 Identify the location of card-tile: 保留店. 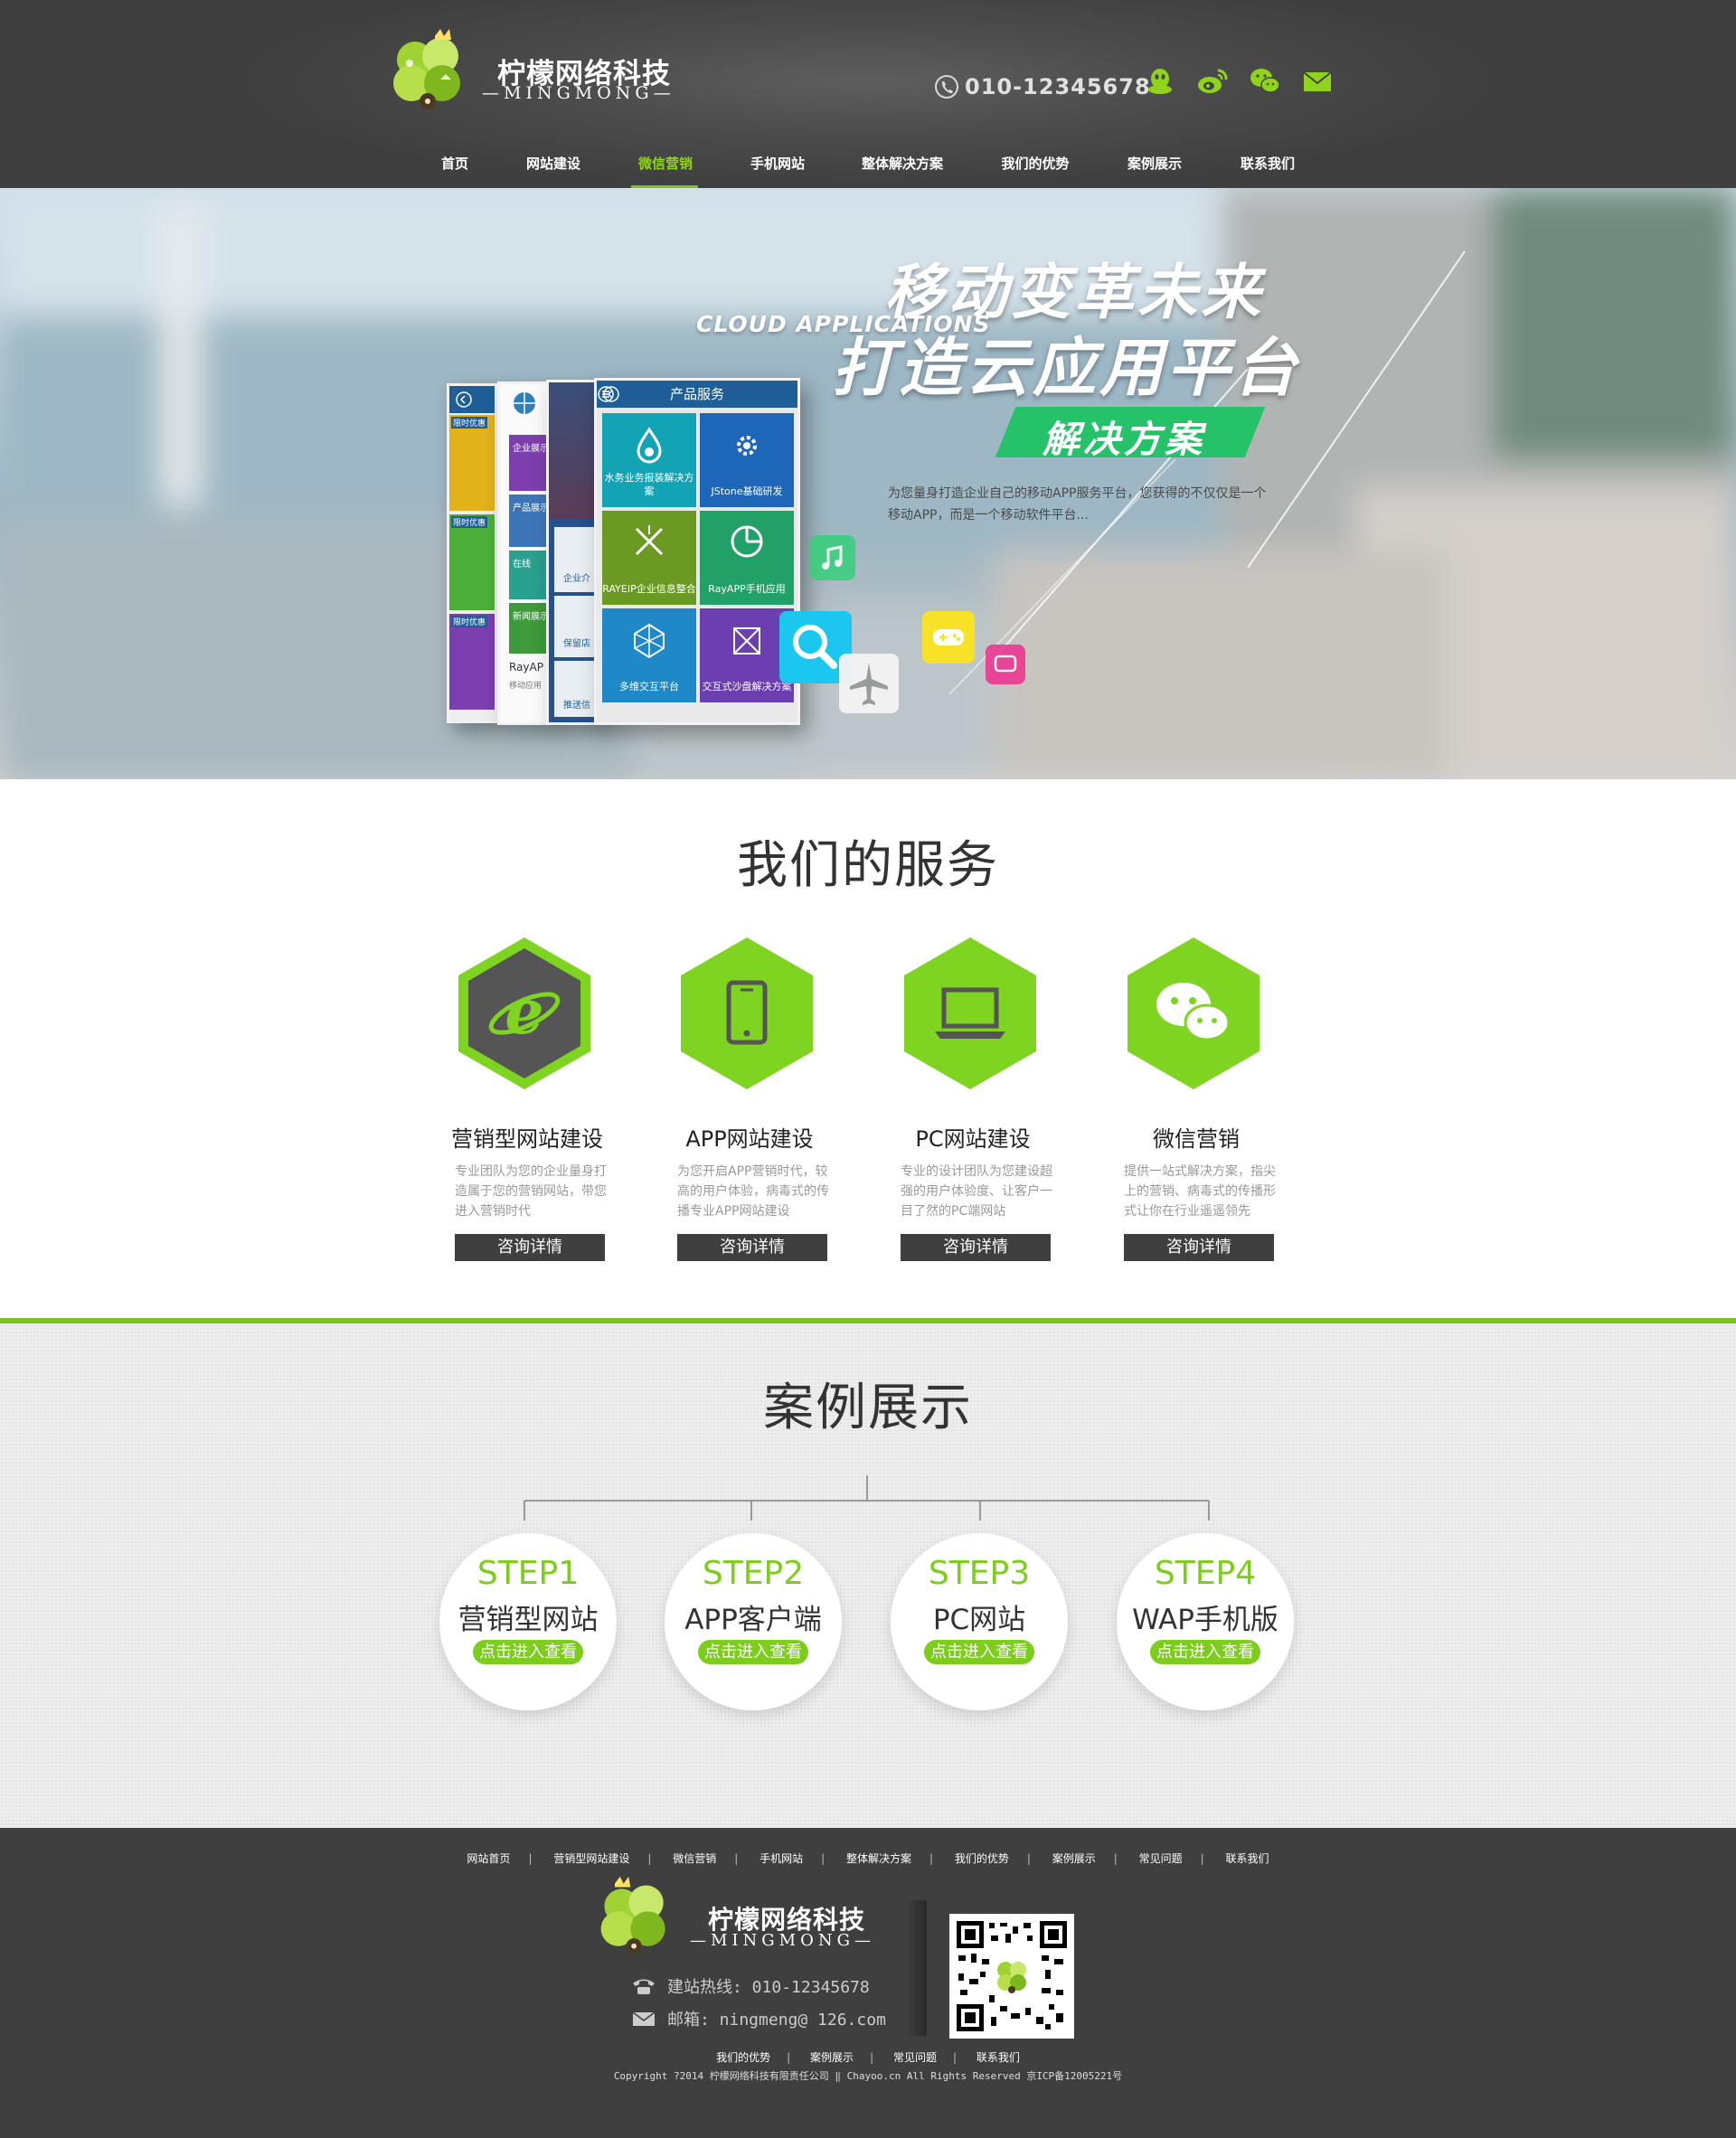
(577, 627).